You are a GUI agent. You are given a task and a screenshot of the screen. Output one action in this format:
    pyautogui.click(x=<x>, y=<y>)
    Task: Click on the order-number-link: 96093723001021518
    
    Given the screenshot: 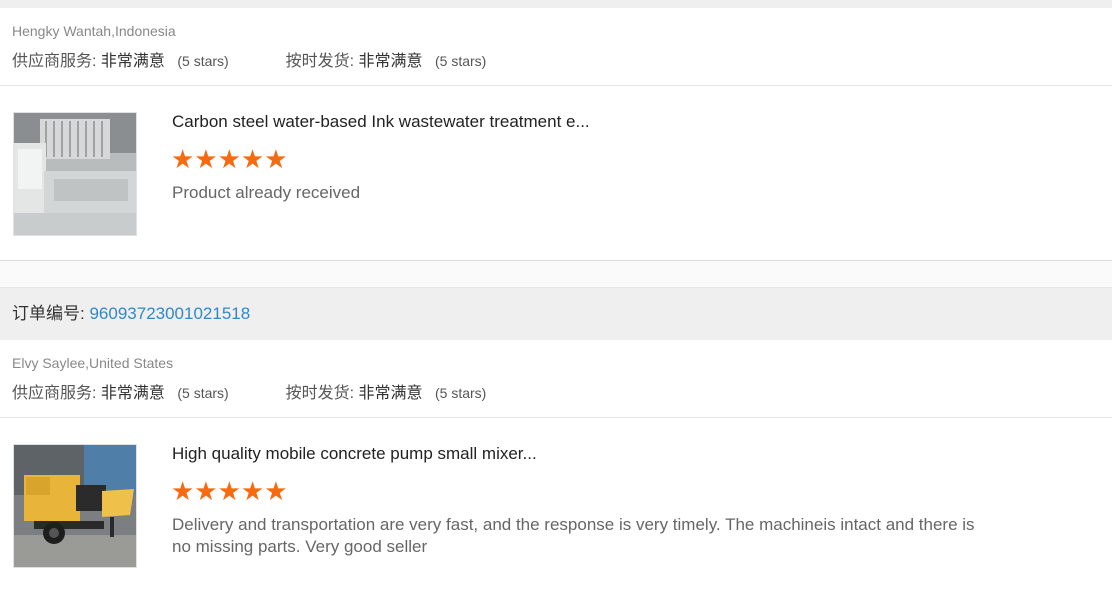 What is the action you would take?
    pyautogui.click(x=169, y=313)
    